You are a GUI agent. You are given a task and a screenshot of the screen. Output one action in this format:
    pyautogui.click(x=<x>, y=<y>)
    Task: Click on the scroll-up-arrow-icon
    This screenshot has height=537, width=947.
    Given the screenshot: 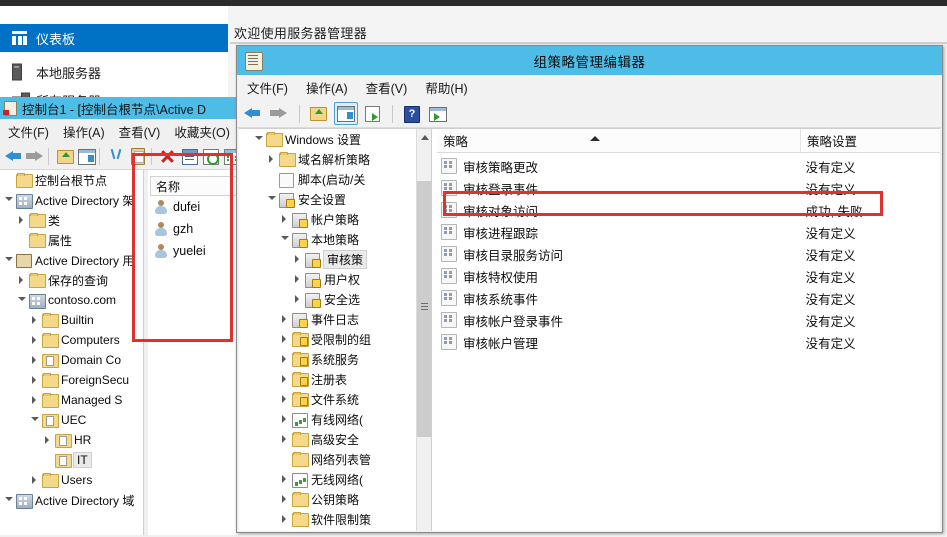 What is the action you would take?
    pyautogui.click(x=424, y=136)
    